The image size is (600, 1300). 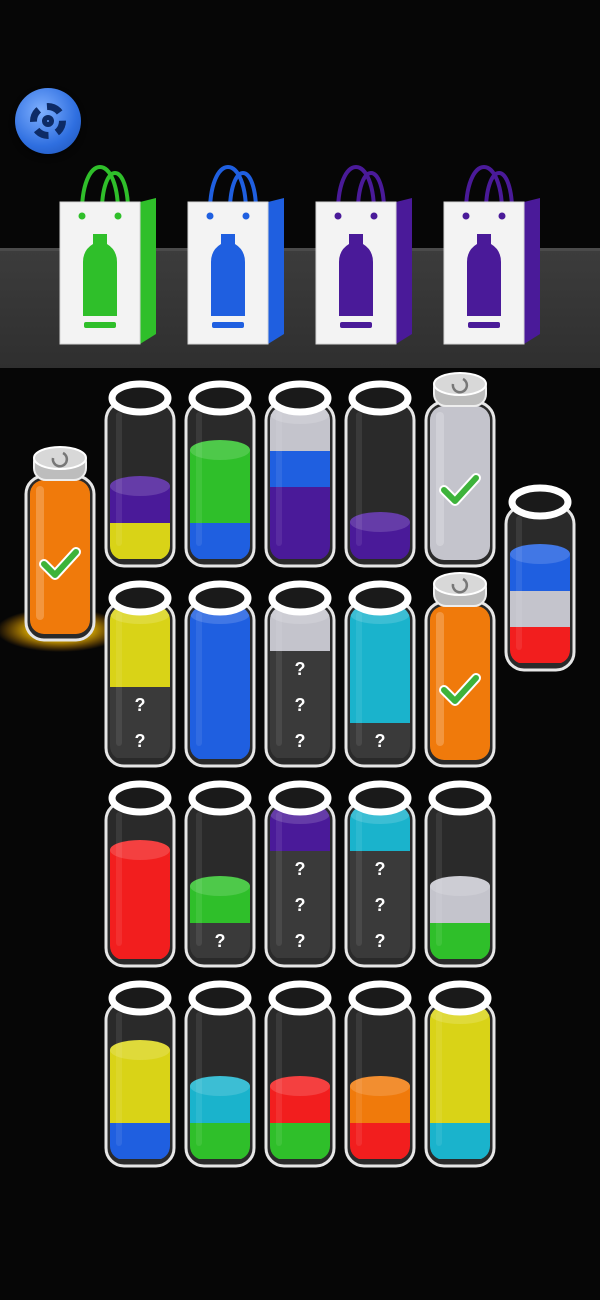 What do you see at coordinates (235, 255) in the screenshot?
I see `bag-blue` at bounding box center [235, 255].